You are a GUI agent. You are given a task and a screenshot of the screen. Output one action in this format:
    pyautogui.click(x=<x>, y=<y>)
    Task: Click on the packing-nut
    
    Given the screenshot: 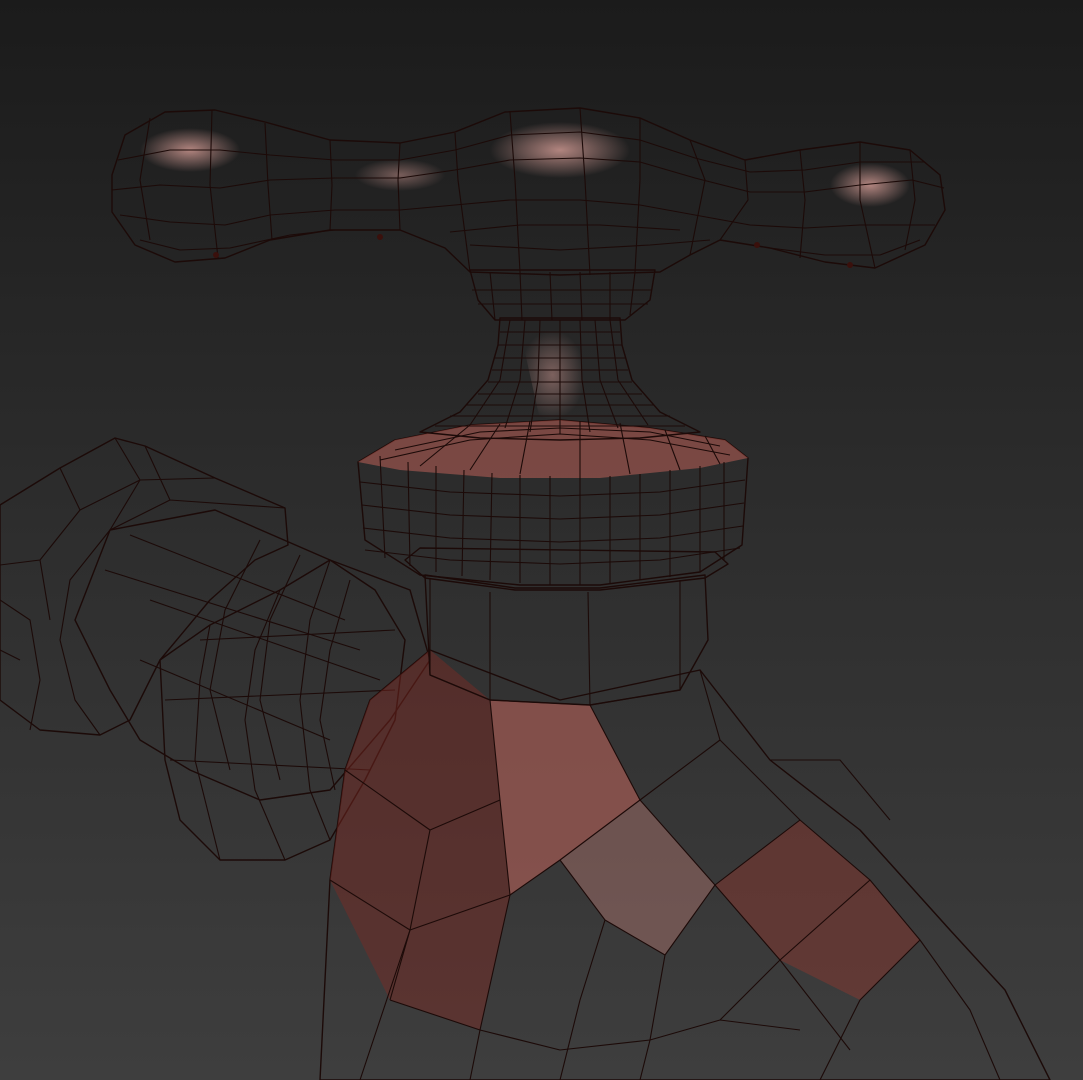 What is the action you would take?
    pyautogui.click(x=553, y=502)
    